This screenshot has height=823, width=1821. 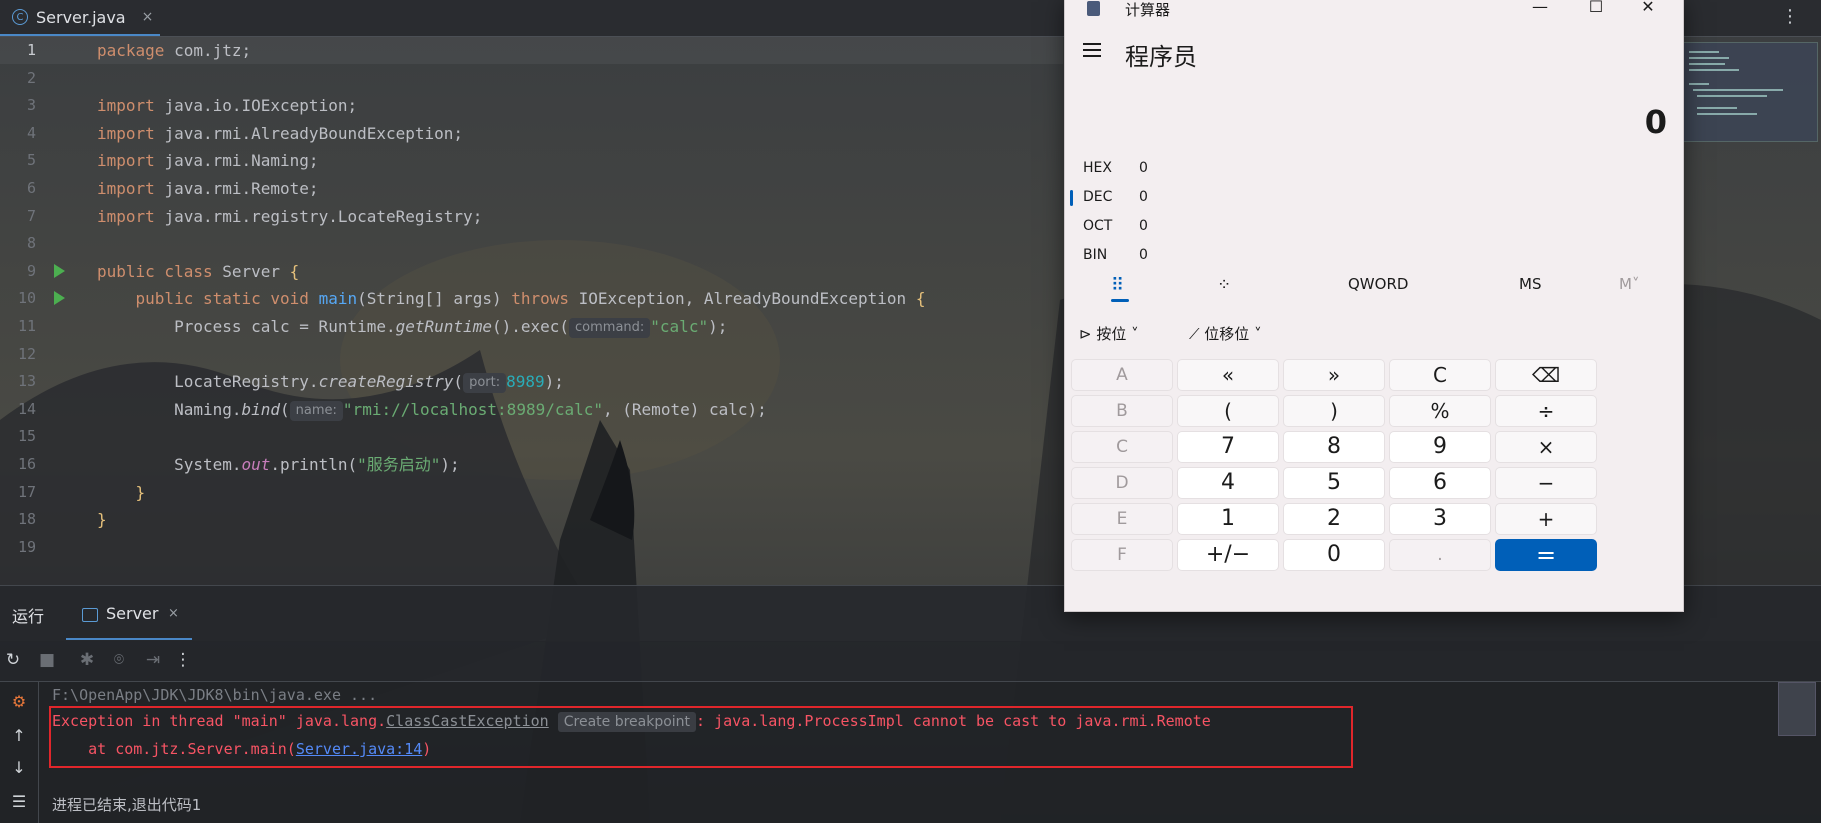 What do you see at coordinates (1225, 333) in the screenshot?
I see `bitshift-dropdown: ⟋ 位移位 ˅` at bounding box center [1225, 333].